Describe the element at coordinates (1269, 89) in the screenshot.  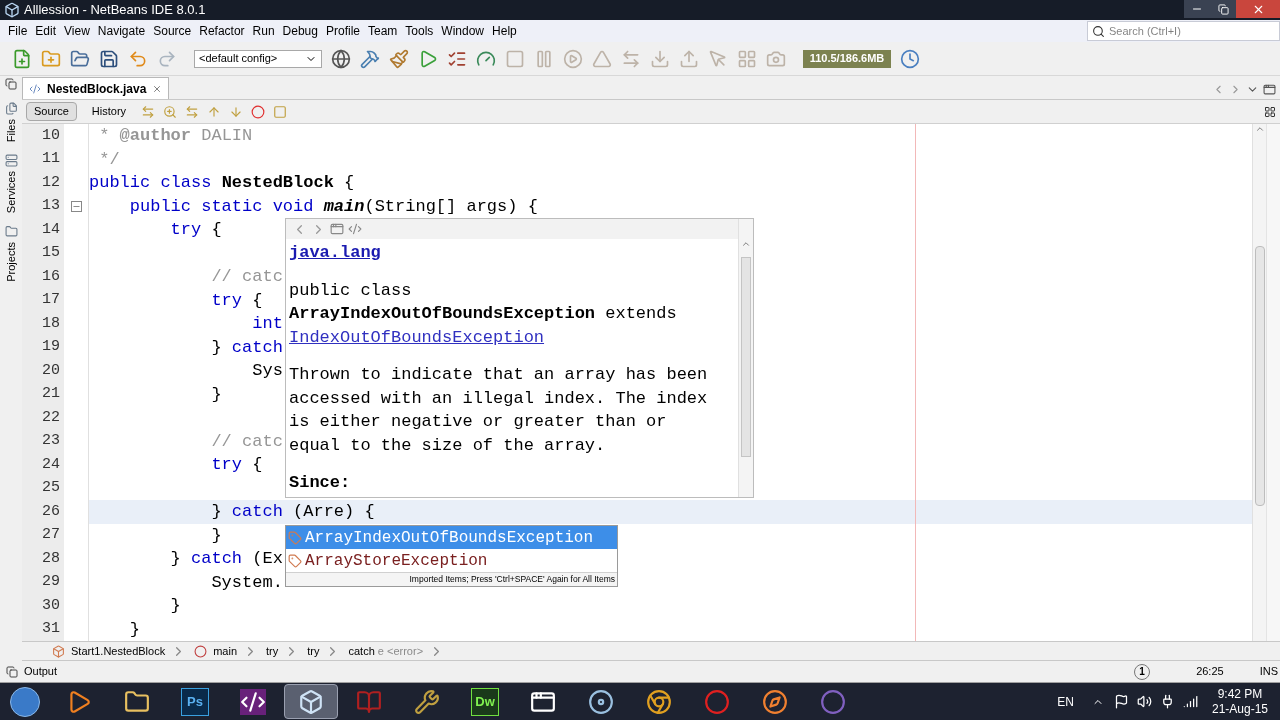
I see `maximize-panel-icon` at that location.